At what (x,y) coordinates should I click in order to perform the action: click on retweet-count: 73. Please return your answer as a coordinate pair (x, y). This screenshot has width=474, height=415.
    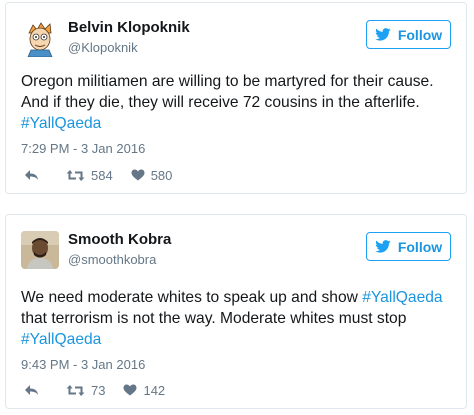
    Looking at the image, I should click on (98, 390).